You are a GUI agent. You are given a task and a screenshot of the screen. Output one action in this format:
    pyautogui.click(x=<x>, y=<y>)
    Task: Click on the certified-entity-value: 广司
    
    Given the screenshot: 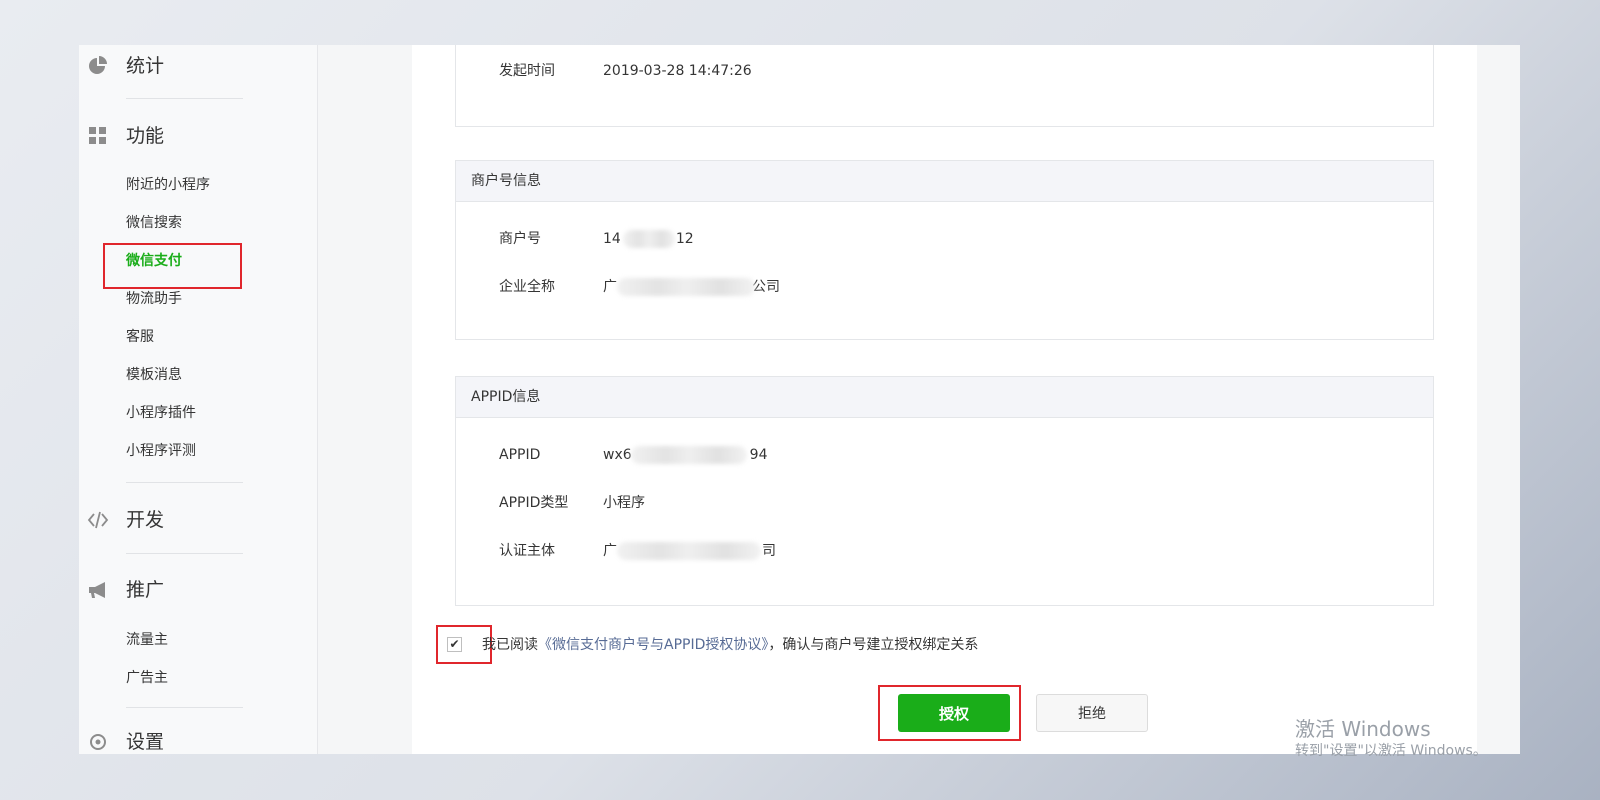 What is the action you would take?
    pyautogui.click(x=689, y=551)
    